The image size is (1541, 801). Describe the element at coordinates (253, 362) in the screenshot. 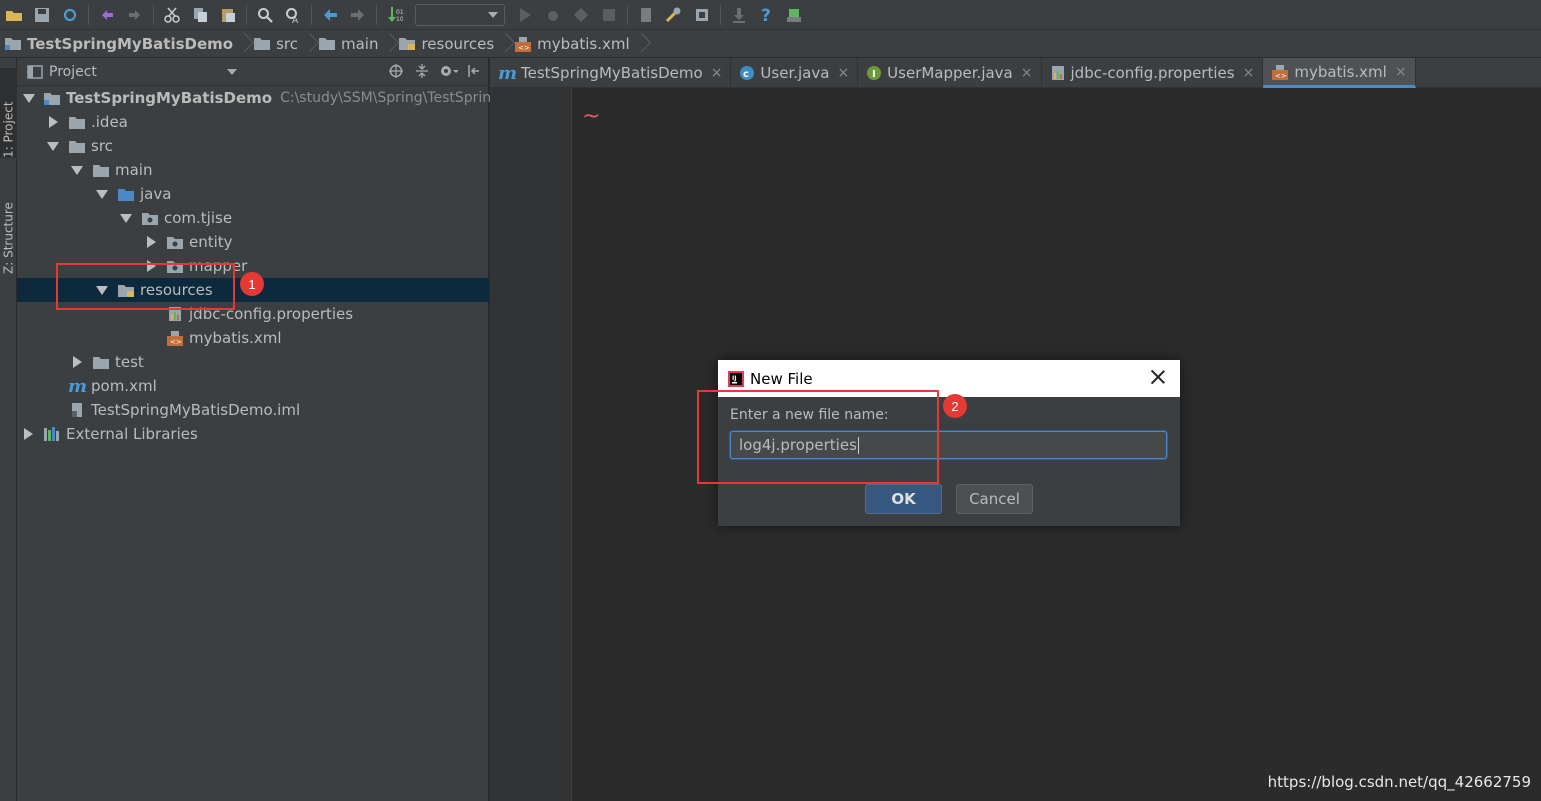

I see `tree-item-test: test` at that location.